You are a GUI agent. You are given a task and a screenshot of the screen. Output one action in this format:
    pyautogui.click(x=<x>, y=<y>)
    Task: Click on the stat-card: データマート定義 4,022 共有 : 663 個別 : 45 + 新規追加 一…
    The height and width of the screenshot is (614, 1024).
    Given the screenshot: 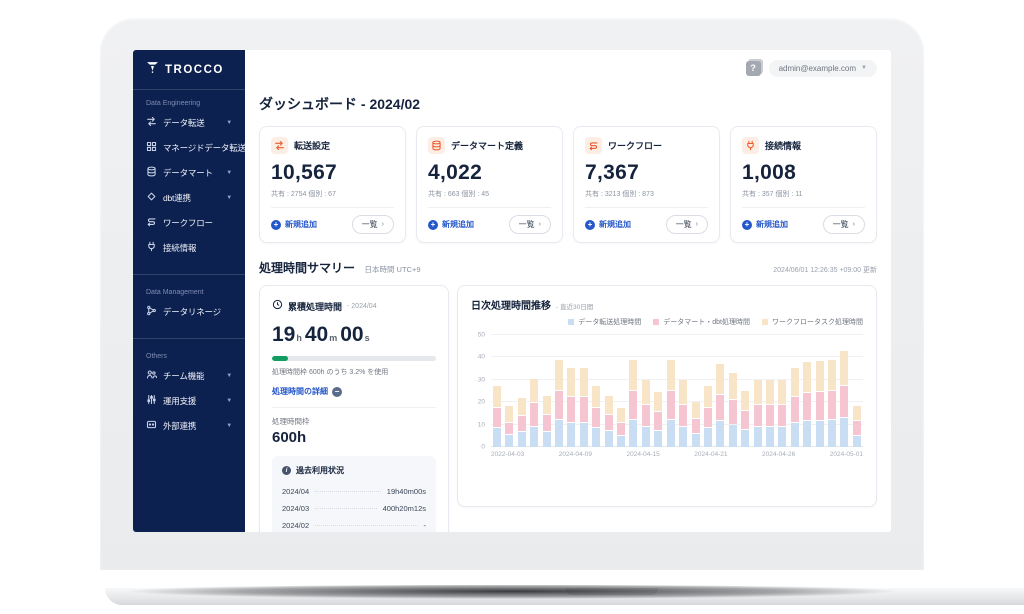 What is the action you would take?
    pyautogui.click(x=489, y=184)
    